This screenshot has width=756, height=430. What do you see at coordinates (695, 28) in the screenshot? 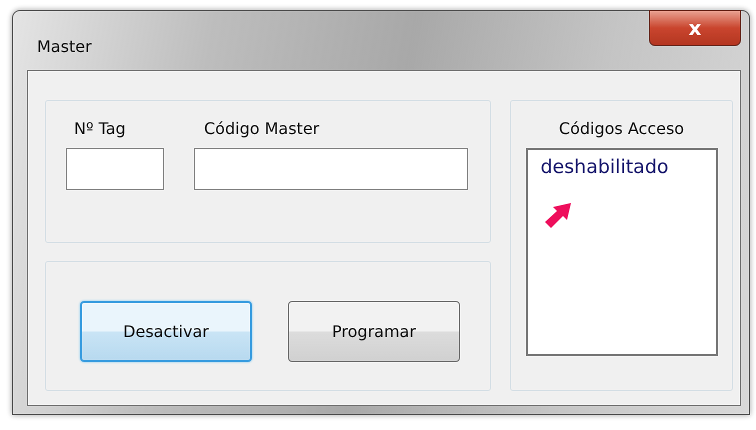
I see `close-button: x` at bounding box center [695, 28].